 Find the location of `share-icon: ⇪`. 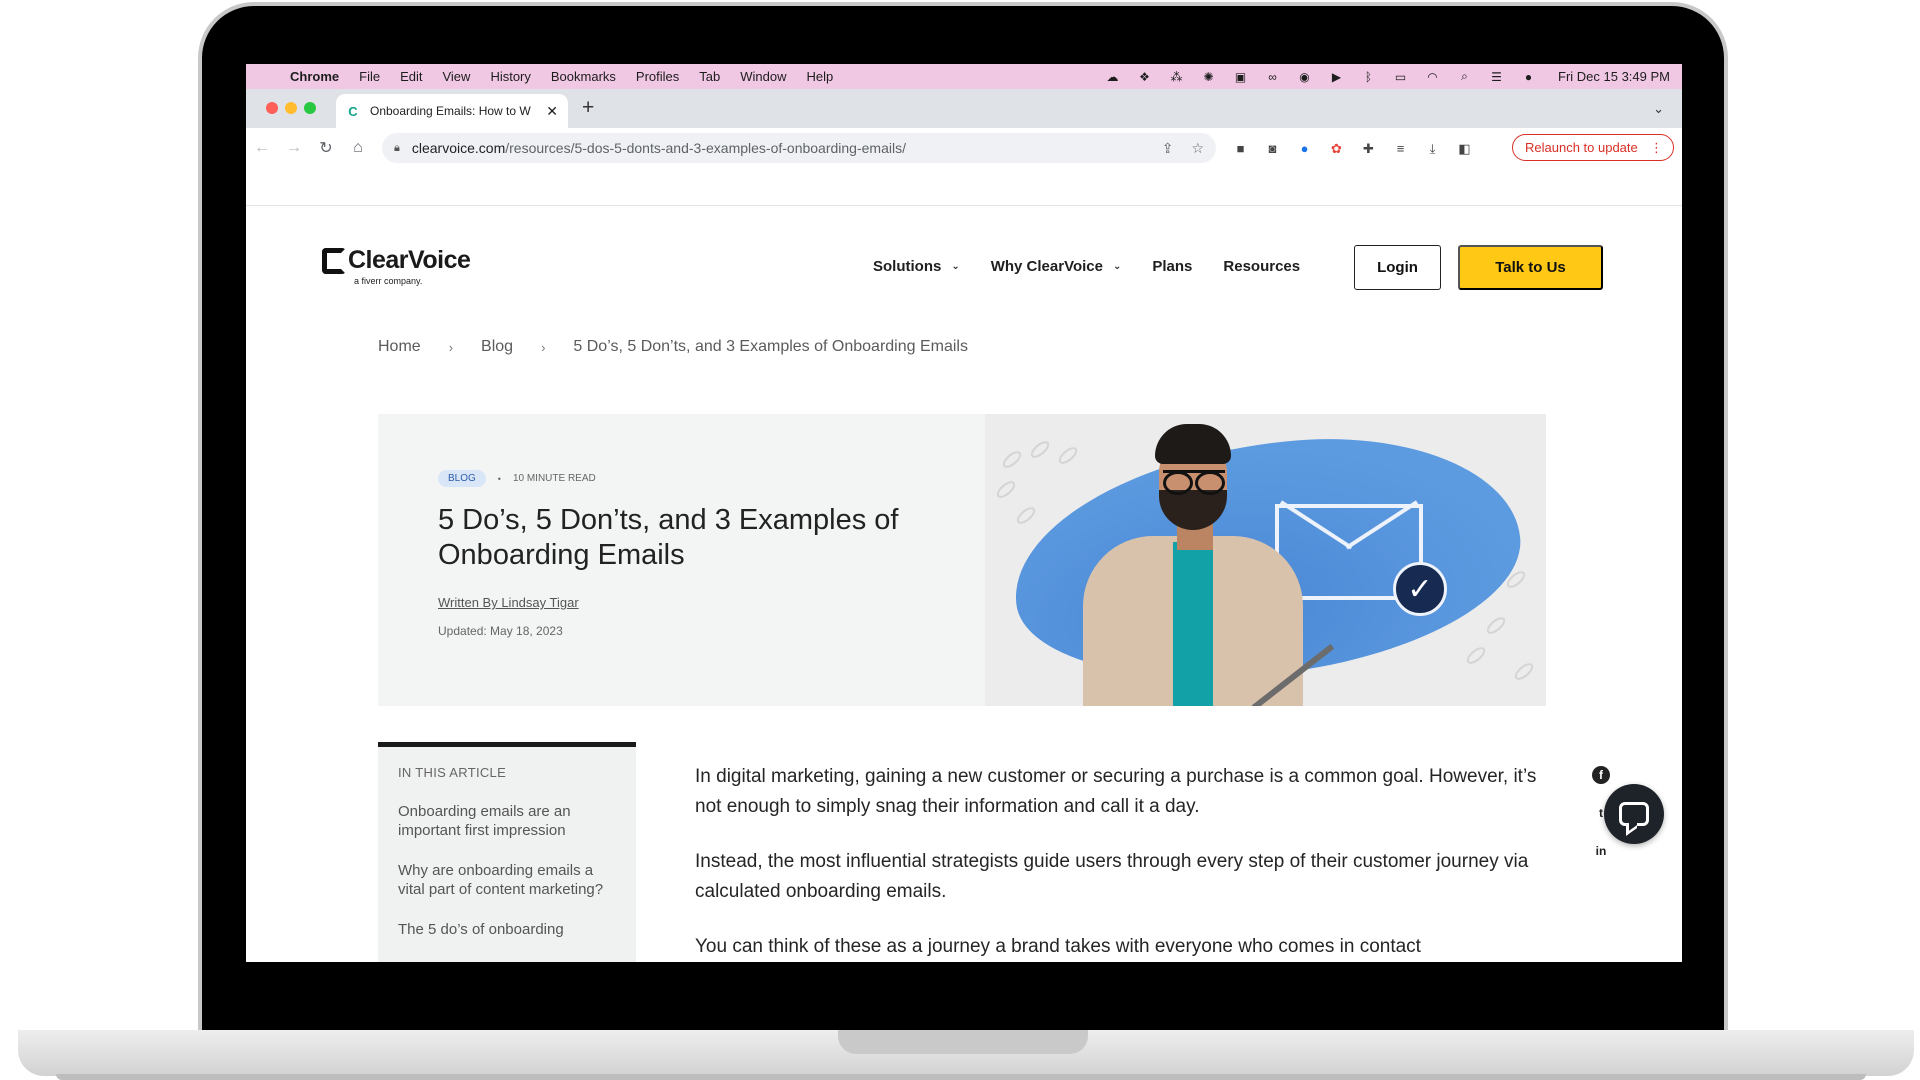

share-icon: ⇪ is located at coordinates (1168, 148).